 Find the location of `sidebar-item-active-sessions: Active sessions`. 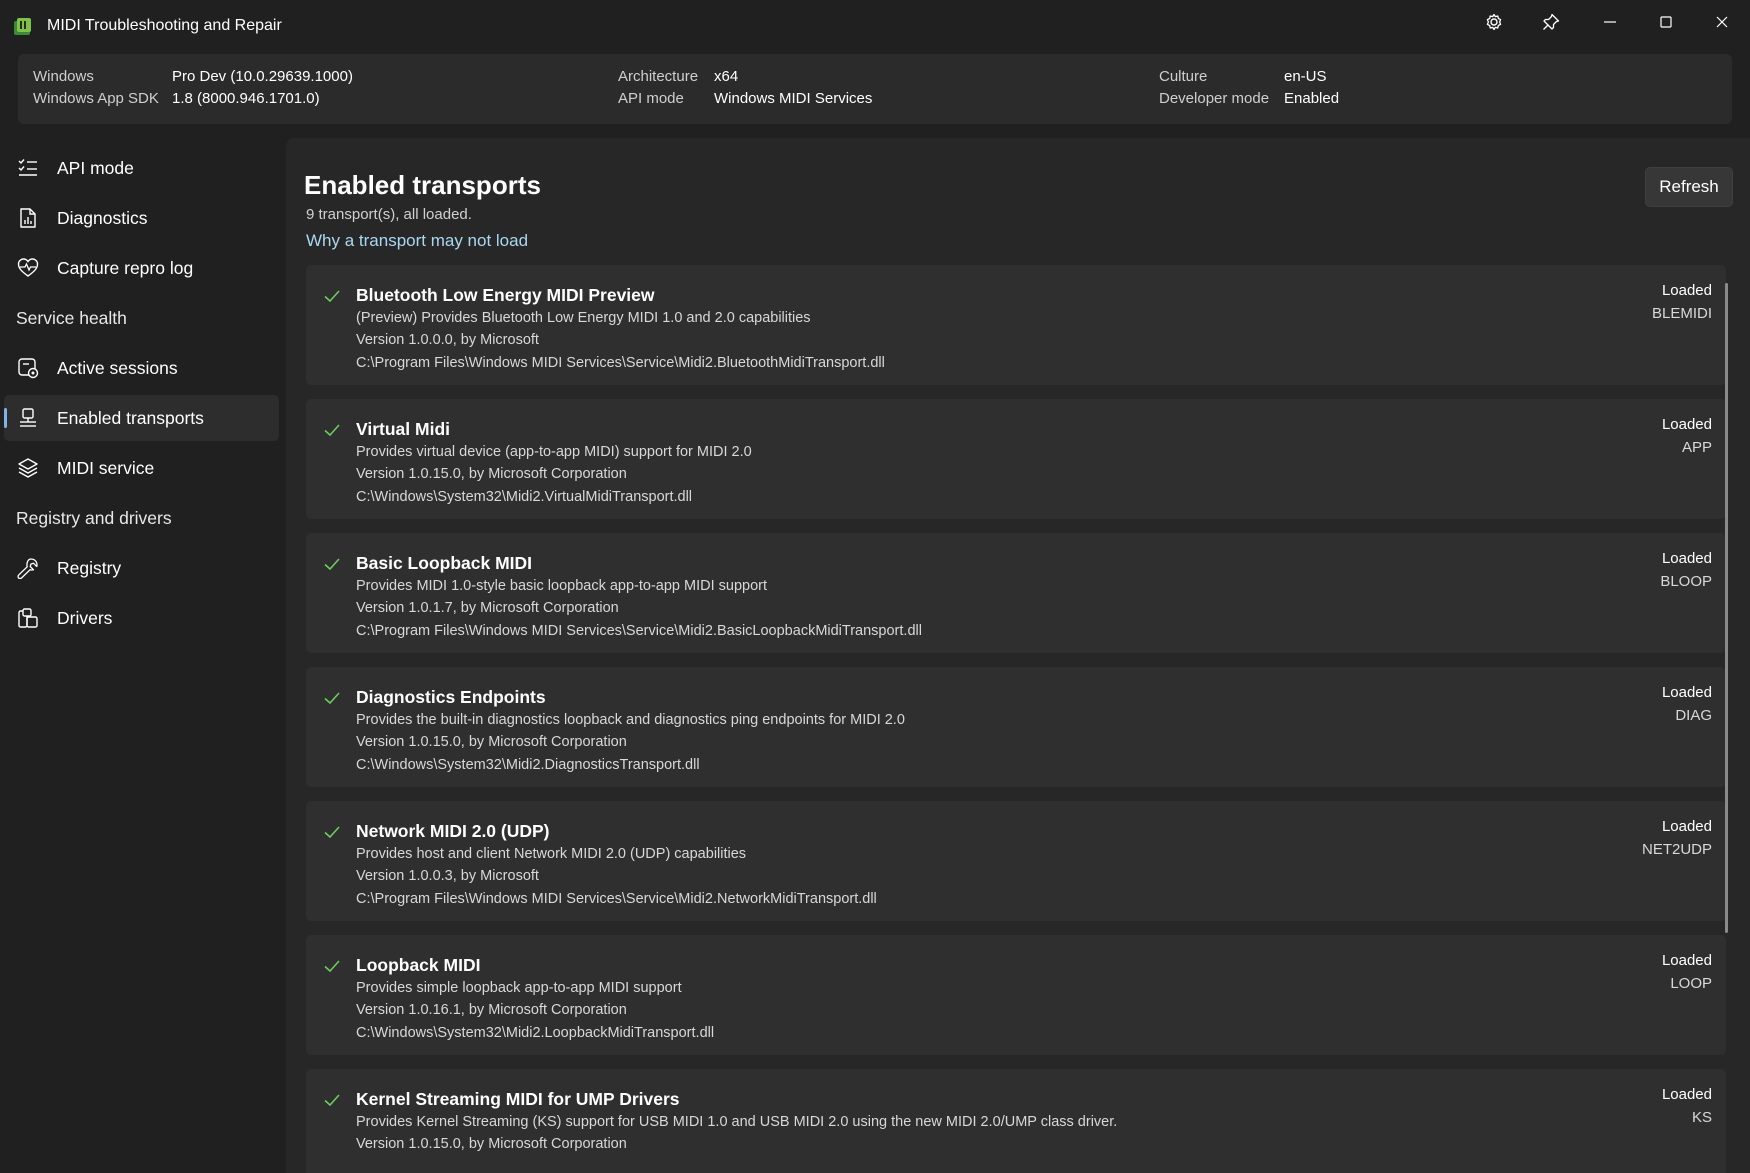

sidebar-item-active-sessions: Active sessions is located at coordinates (141, 368).